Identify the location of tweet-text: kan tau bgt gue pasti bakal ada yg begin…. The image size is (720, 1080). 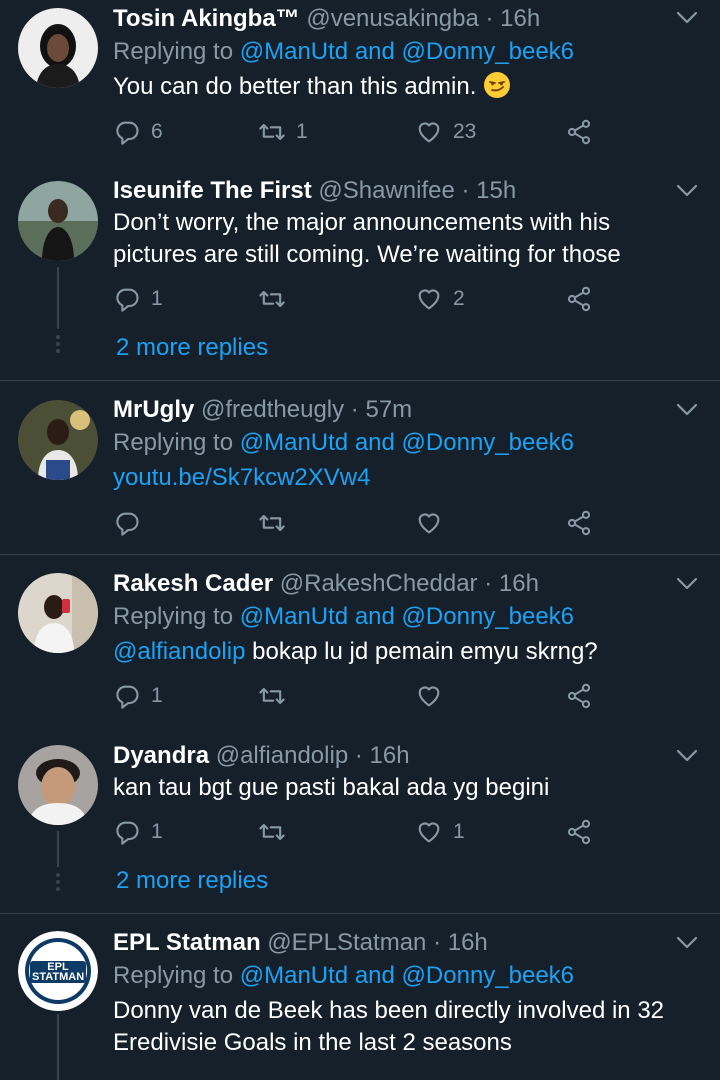
(391, 788).